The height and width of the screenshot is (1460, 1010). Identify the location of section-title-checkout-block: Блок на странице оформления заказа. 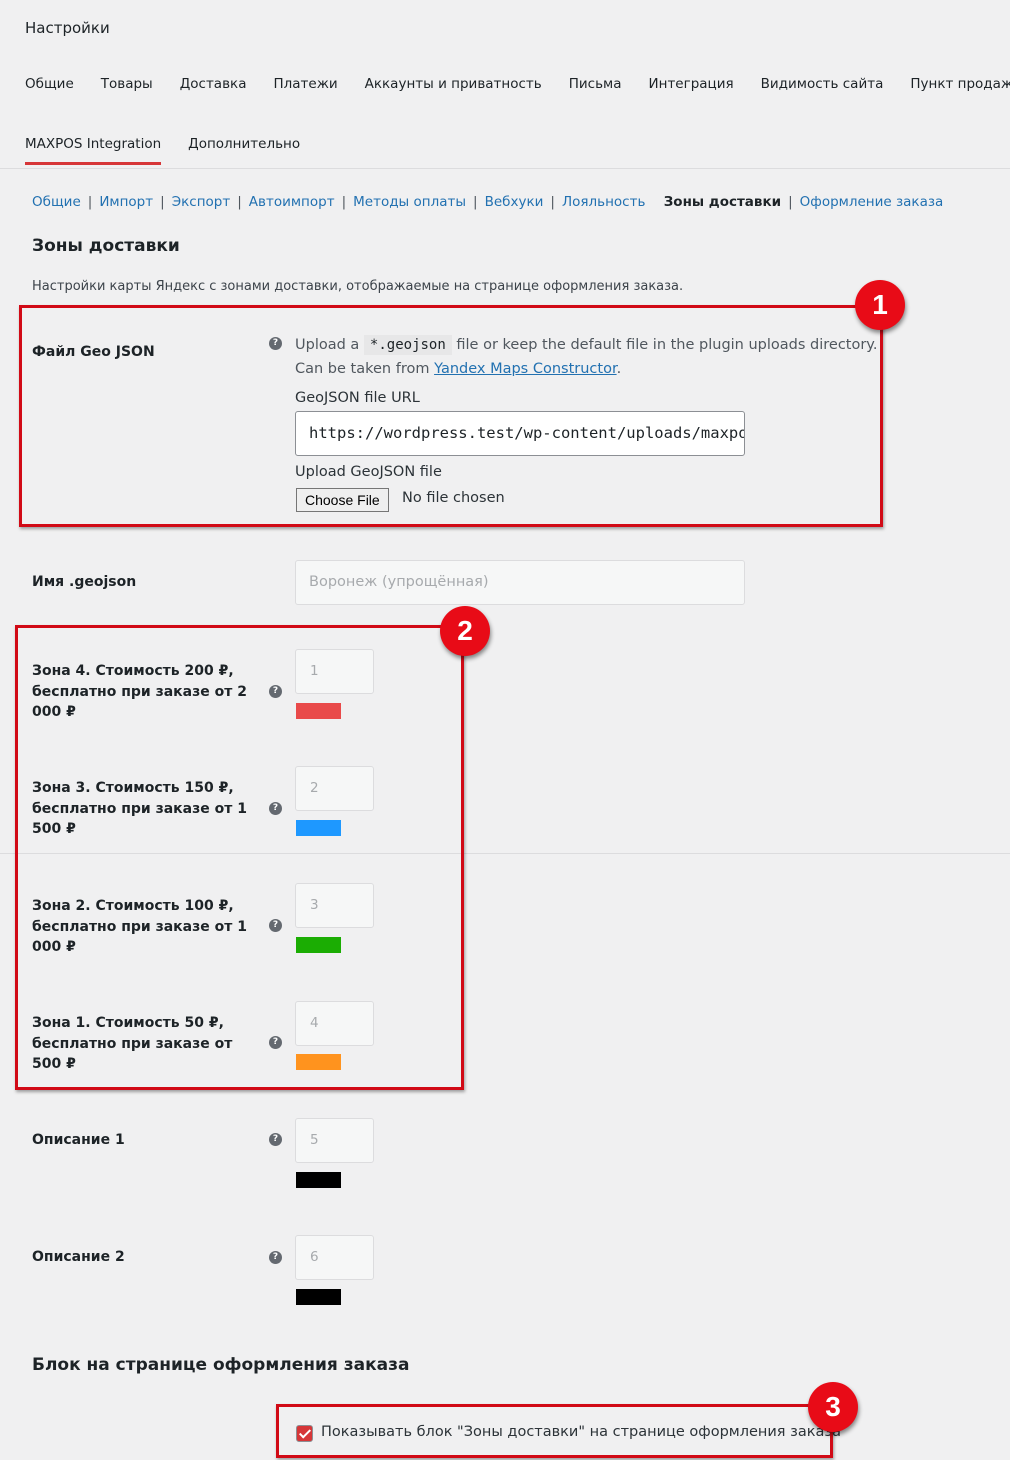
(221, 1365).